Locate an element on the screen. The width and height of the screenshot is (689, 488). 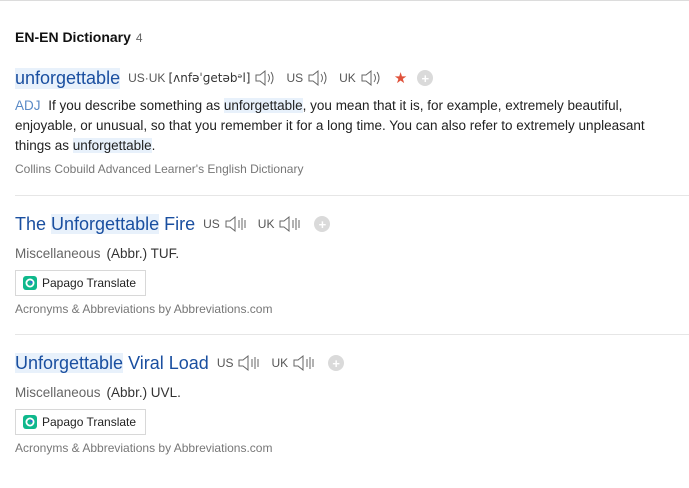
entry-headrow: The Unforgettable Fire US UK + is located at coordinates (352, 224).